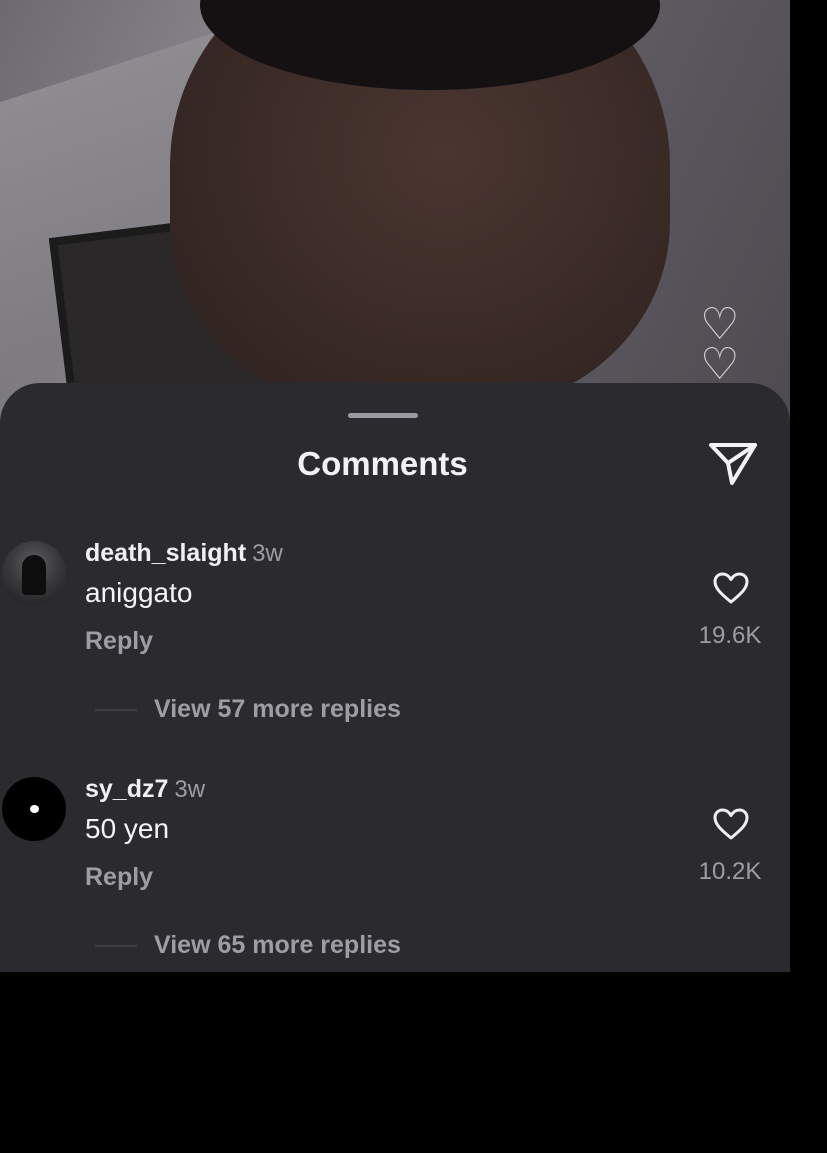 The height and width of the screenshot is (1153, 827). What do you see at coordinates (127, 828) in the screenshot?
I see `comment-text: 50 yen` at bounding box center [127, 828].